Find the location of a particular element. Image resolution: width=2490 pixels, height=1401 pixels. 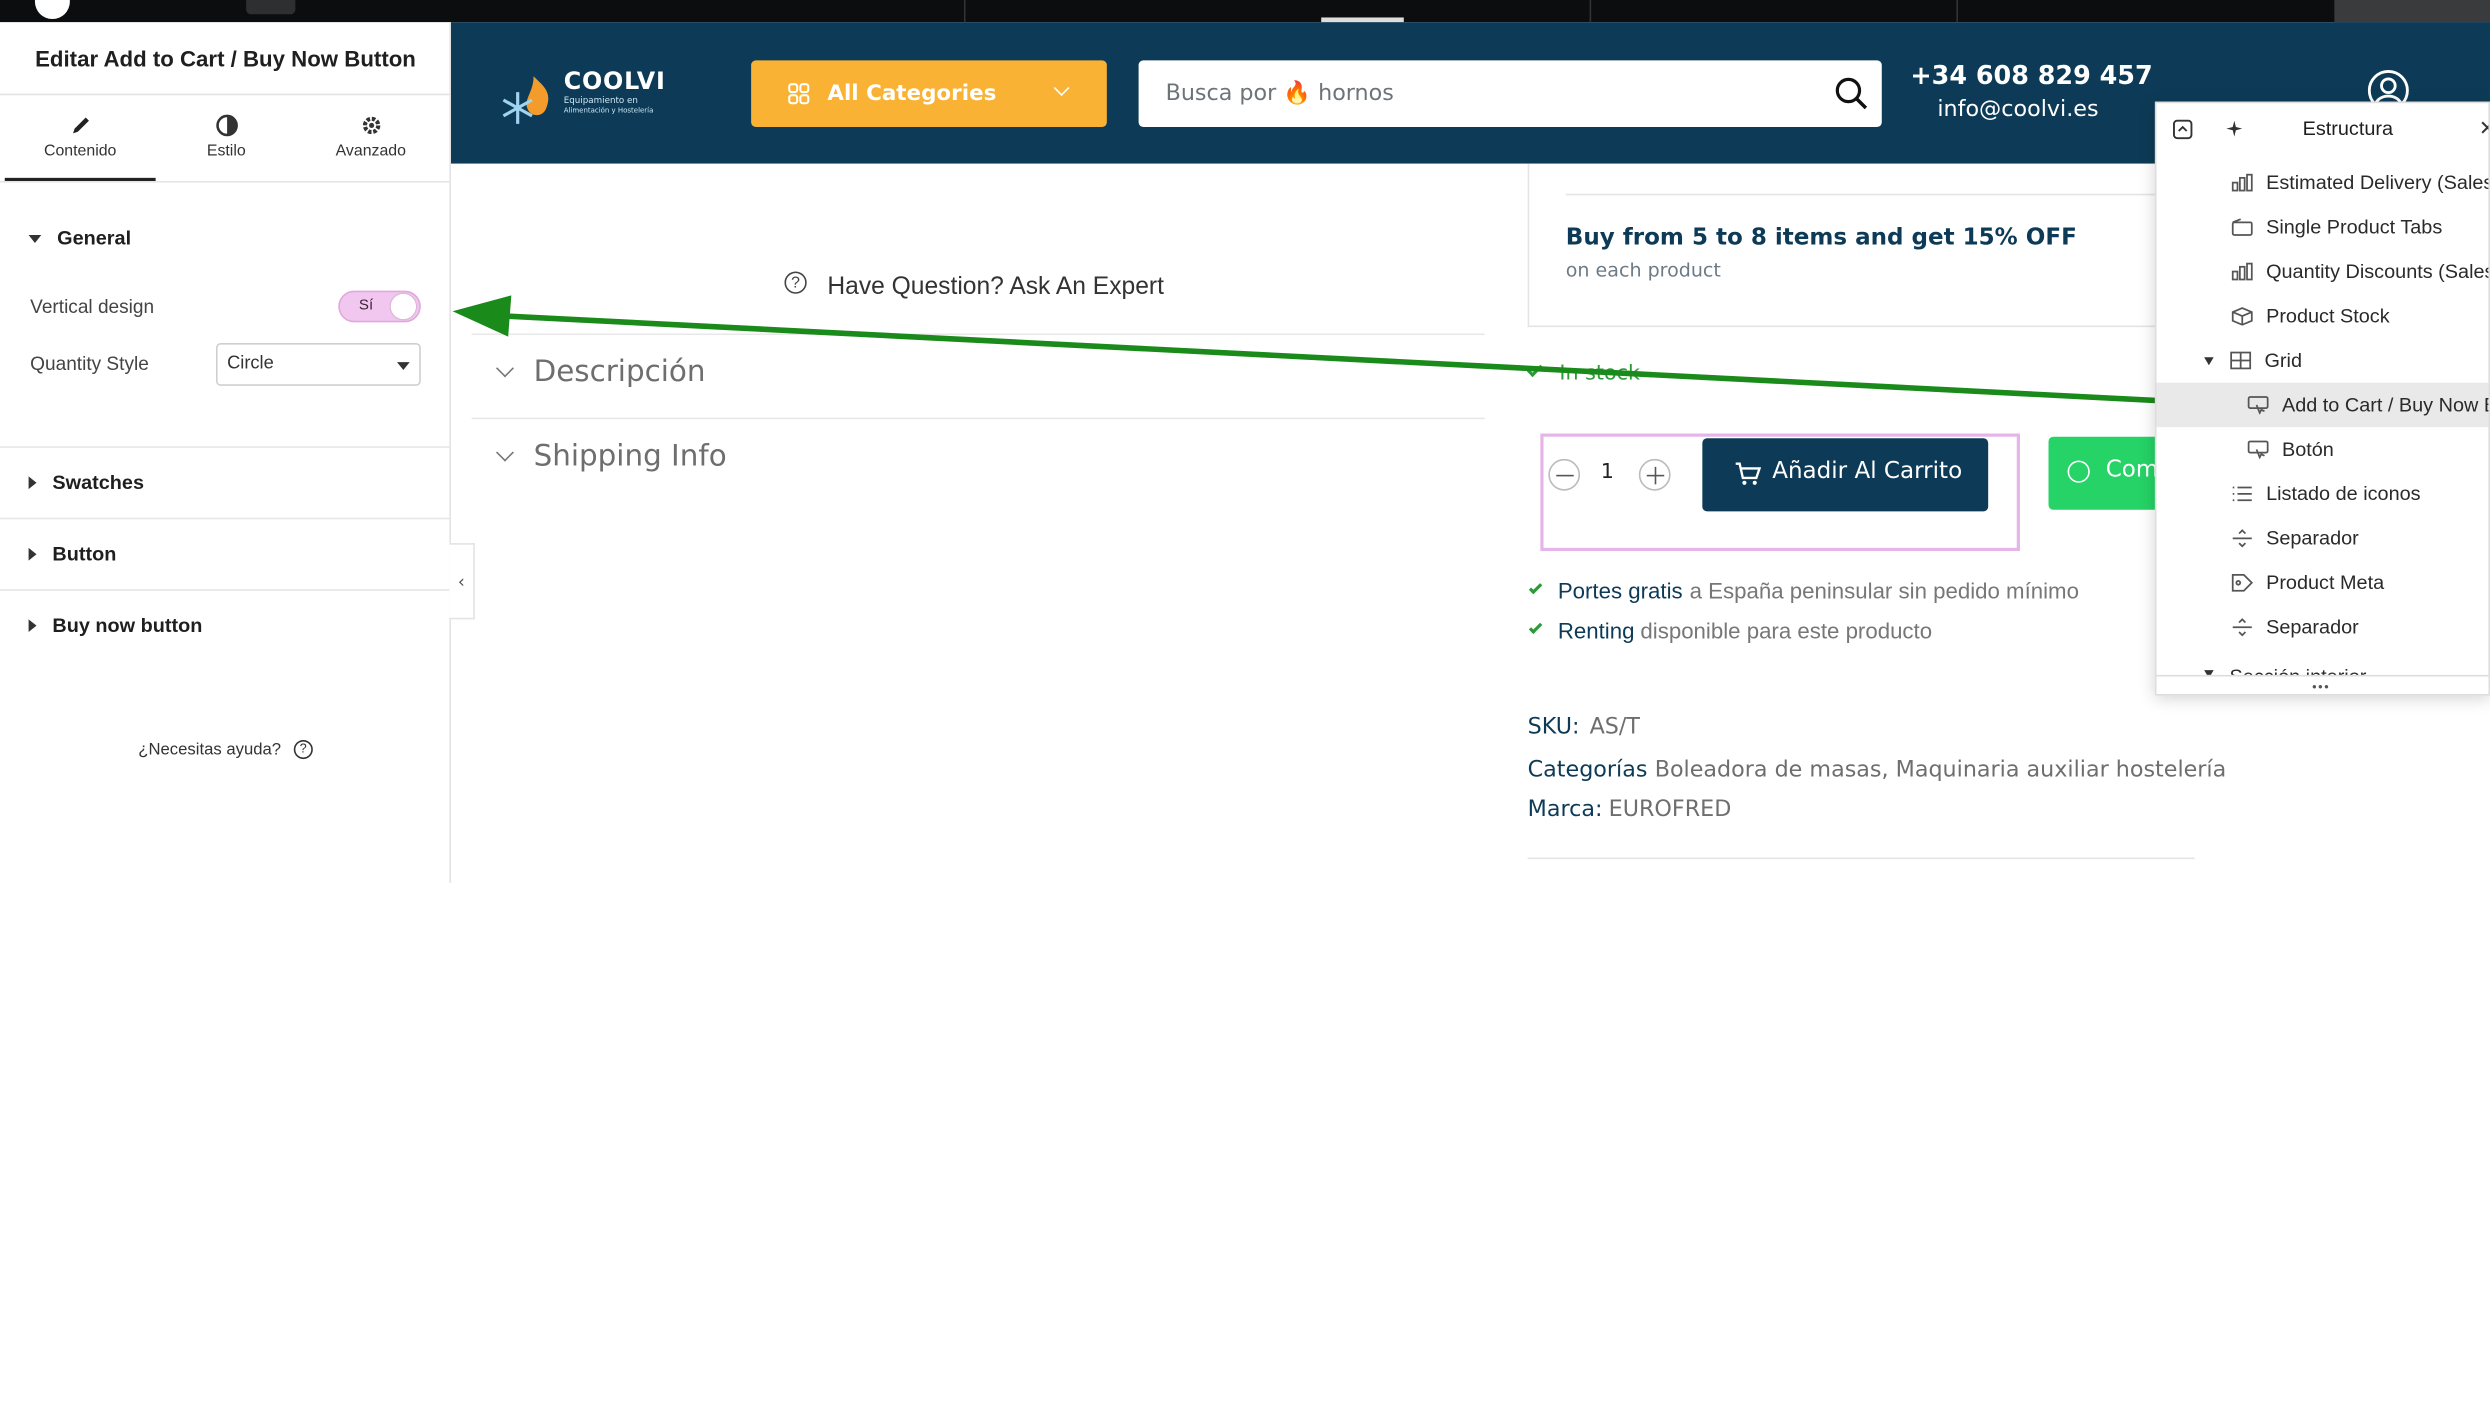

collapse-panel-icon is located at coordinates (2182, 129).